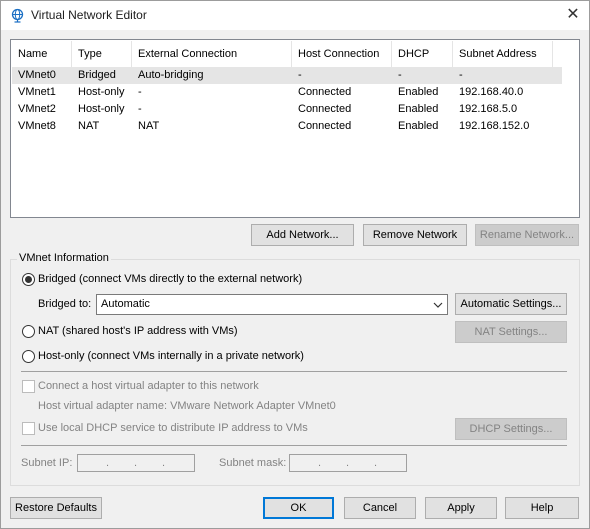  What do you see at coordinates (37, 75) in the screenshot?
I see `cell-name: VMnet0` at bounding box center [37, 75].